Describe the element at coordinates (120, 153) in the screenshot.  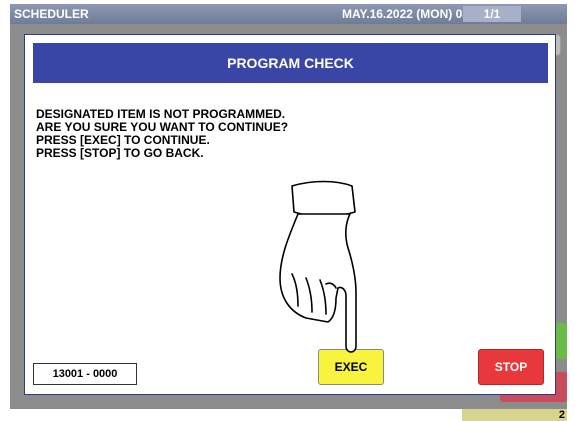
I see `message-line: PRESS [STOP] TO GO BACK.` at that location.